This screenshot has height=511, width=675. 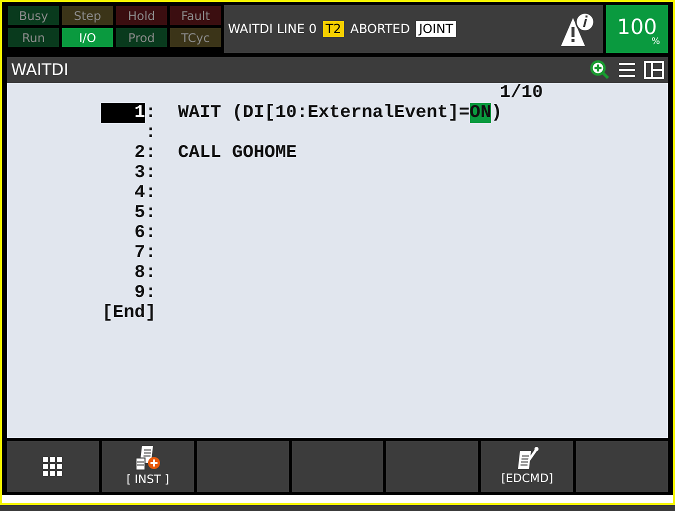 What do you see at coordinates (123, 193) in the screenshot?
I see `line-number: 4` at bounding box center [123, 193].